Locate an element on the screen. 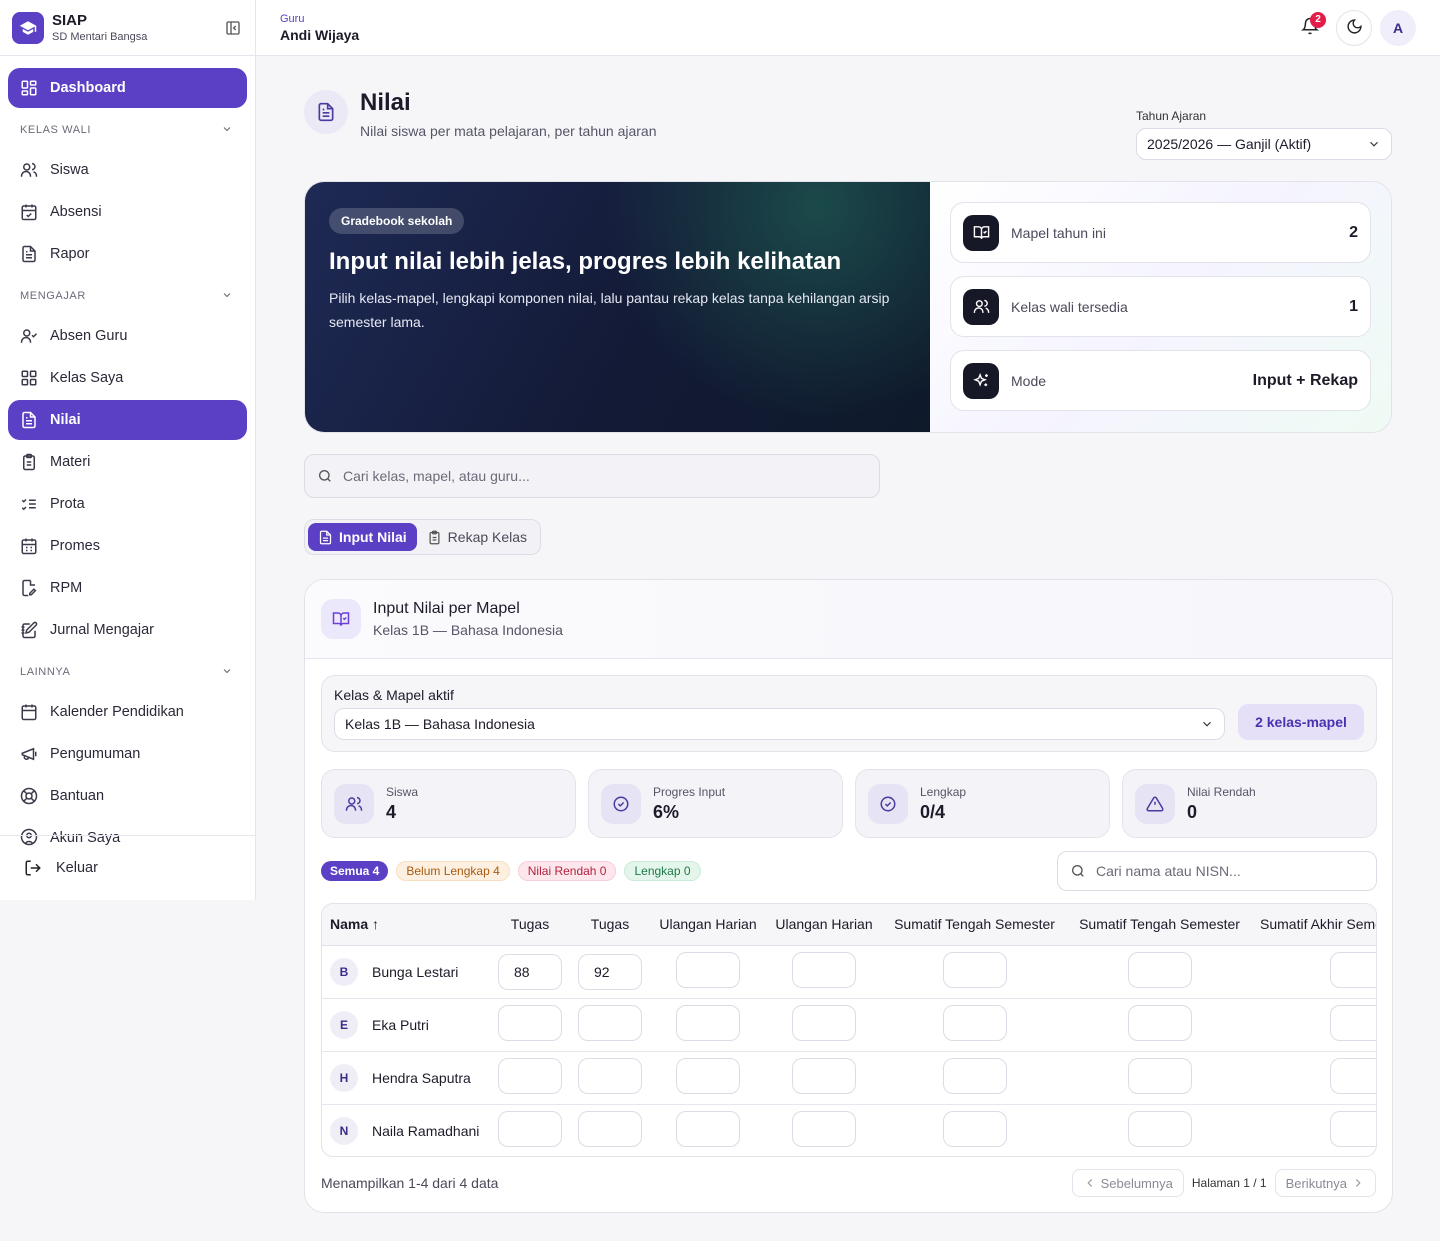 Image resolution: width=1440 pixels, height=1241 pixels. sidebar-item-nilai: Nilai is located at coordinates (127, 420).